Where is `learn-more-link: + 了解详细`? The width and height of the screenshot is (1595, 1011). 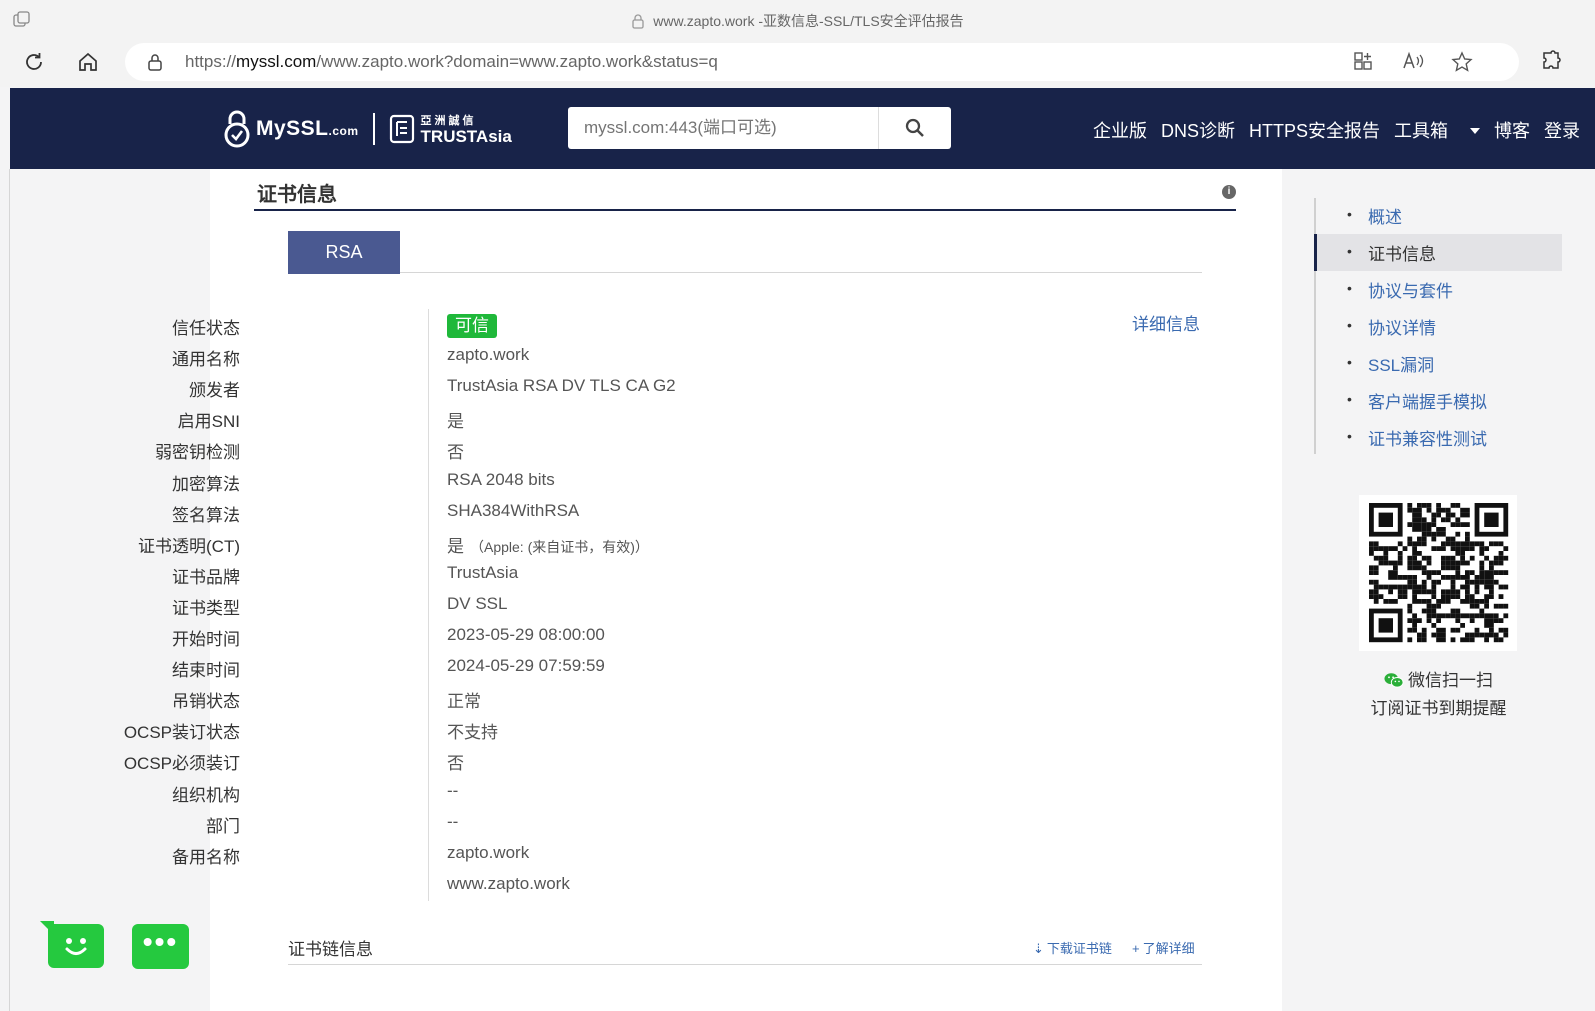
learn-more-link: + 了解详细 is located at coordinates (1163, 947).